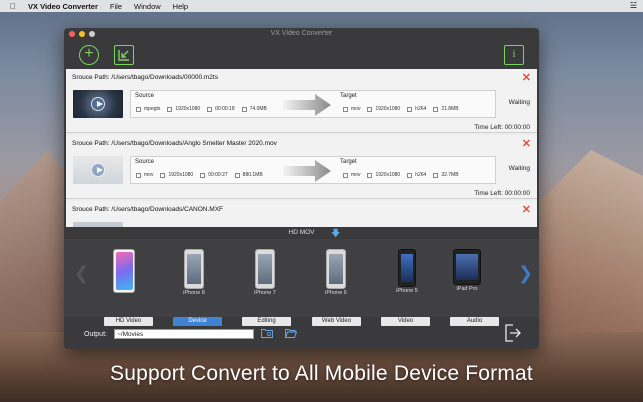 The width and height of the screenshot is (643, 402). I want to click on chevron-right-icon: ❯, so click(525, 273).